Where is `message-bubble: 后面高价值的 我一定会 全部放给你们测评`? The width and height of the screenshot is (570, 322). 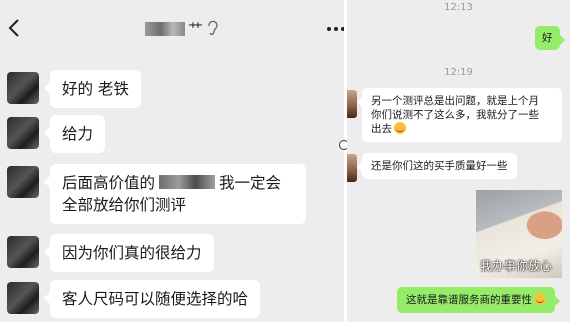 message-bubble: 后面高价值的 我一定会 全部放给你们测评 is located at coordinates (175, 194).